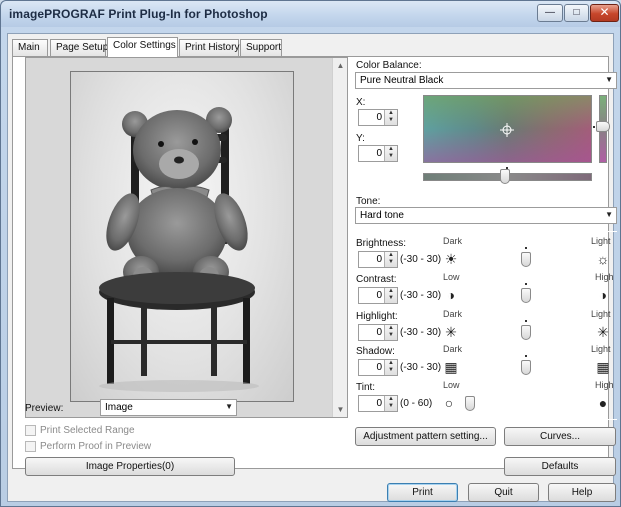 This screenshot has height=507, width=621. What do you see at coordinates (390, 153) in the screenshot?
I see `y-spin-buttons: ▲ ▼` at bounding box center [390, 153].